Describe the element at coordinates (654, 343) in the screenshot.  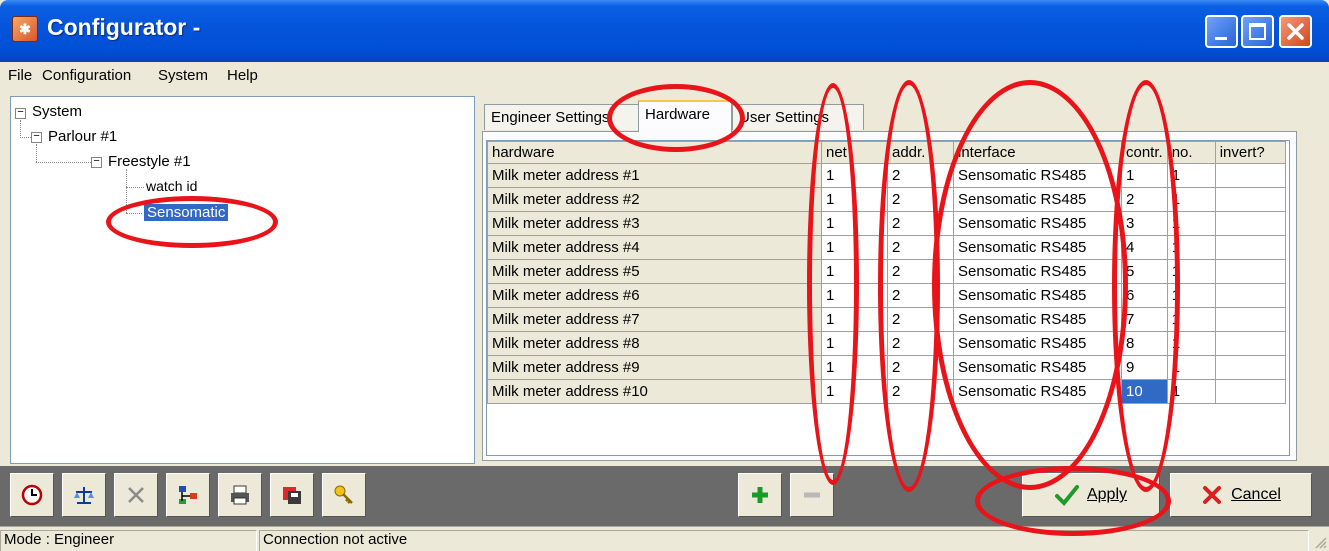
I see `cell-hardware: Milk meter address #8` at that location.